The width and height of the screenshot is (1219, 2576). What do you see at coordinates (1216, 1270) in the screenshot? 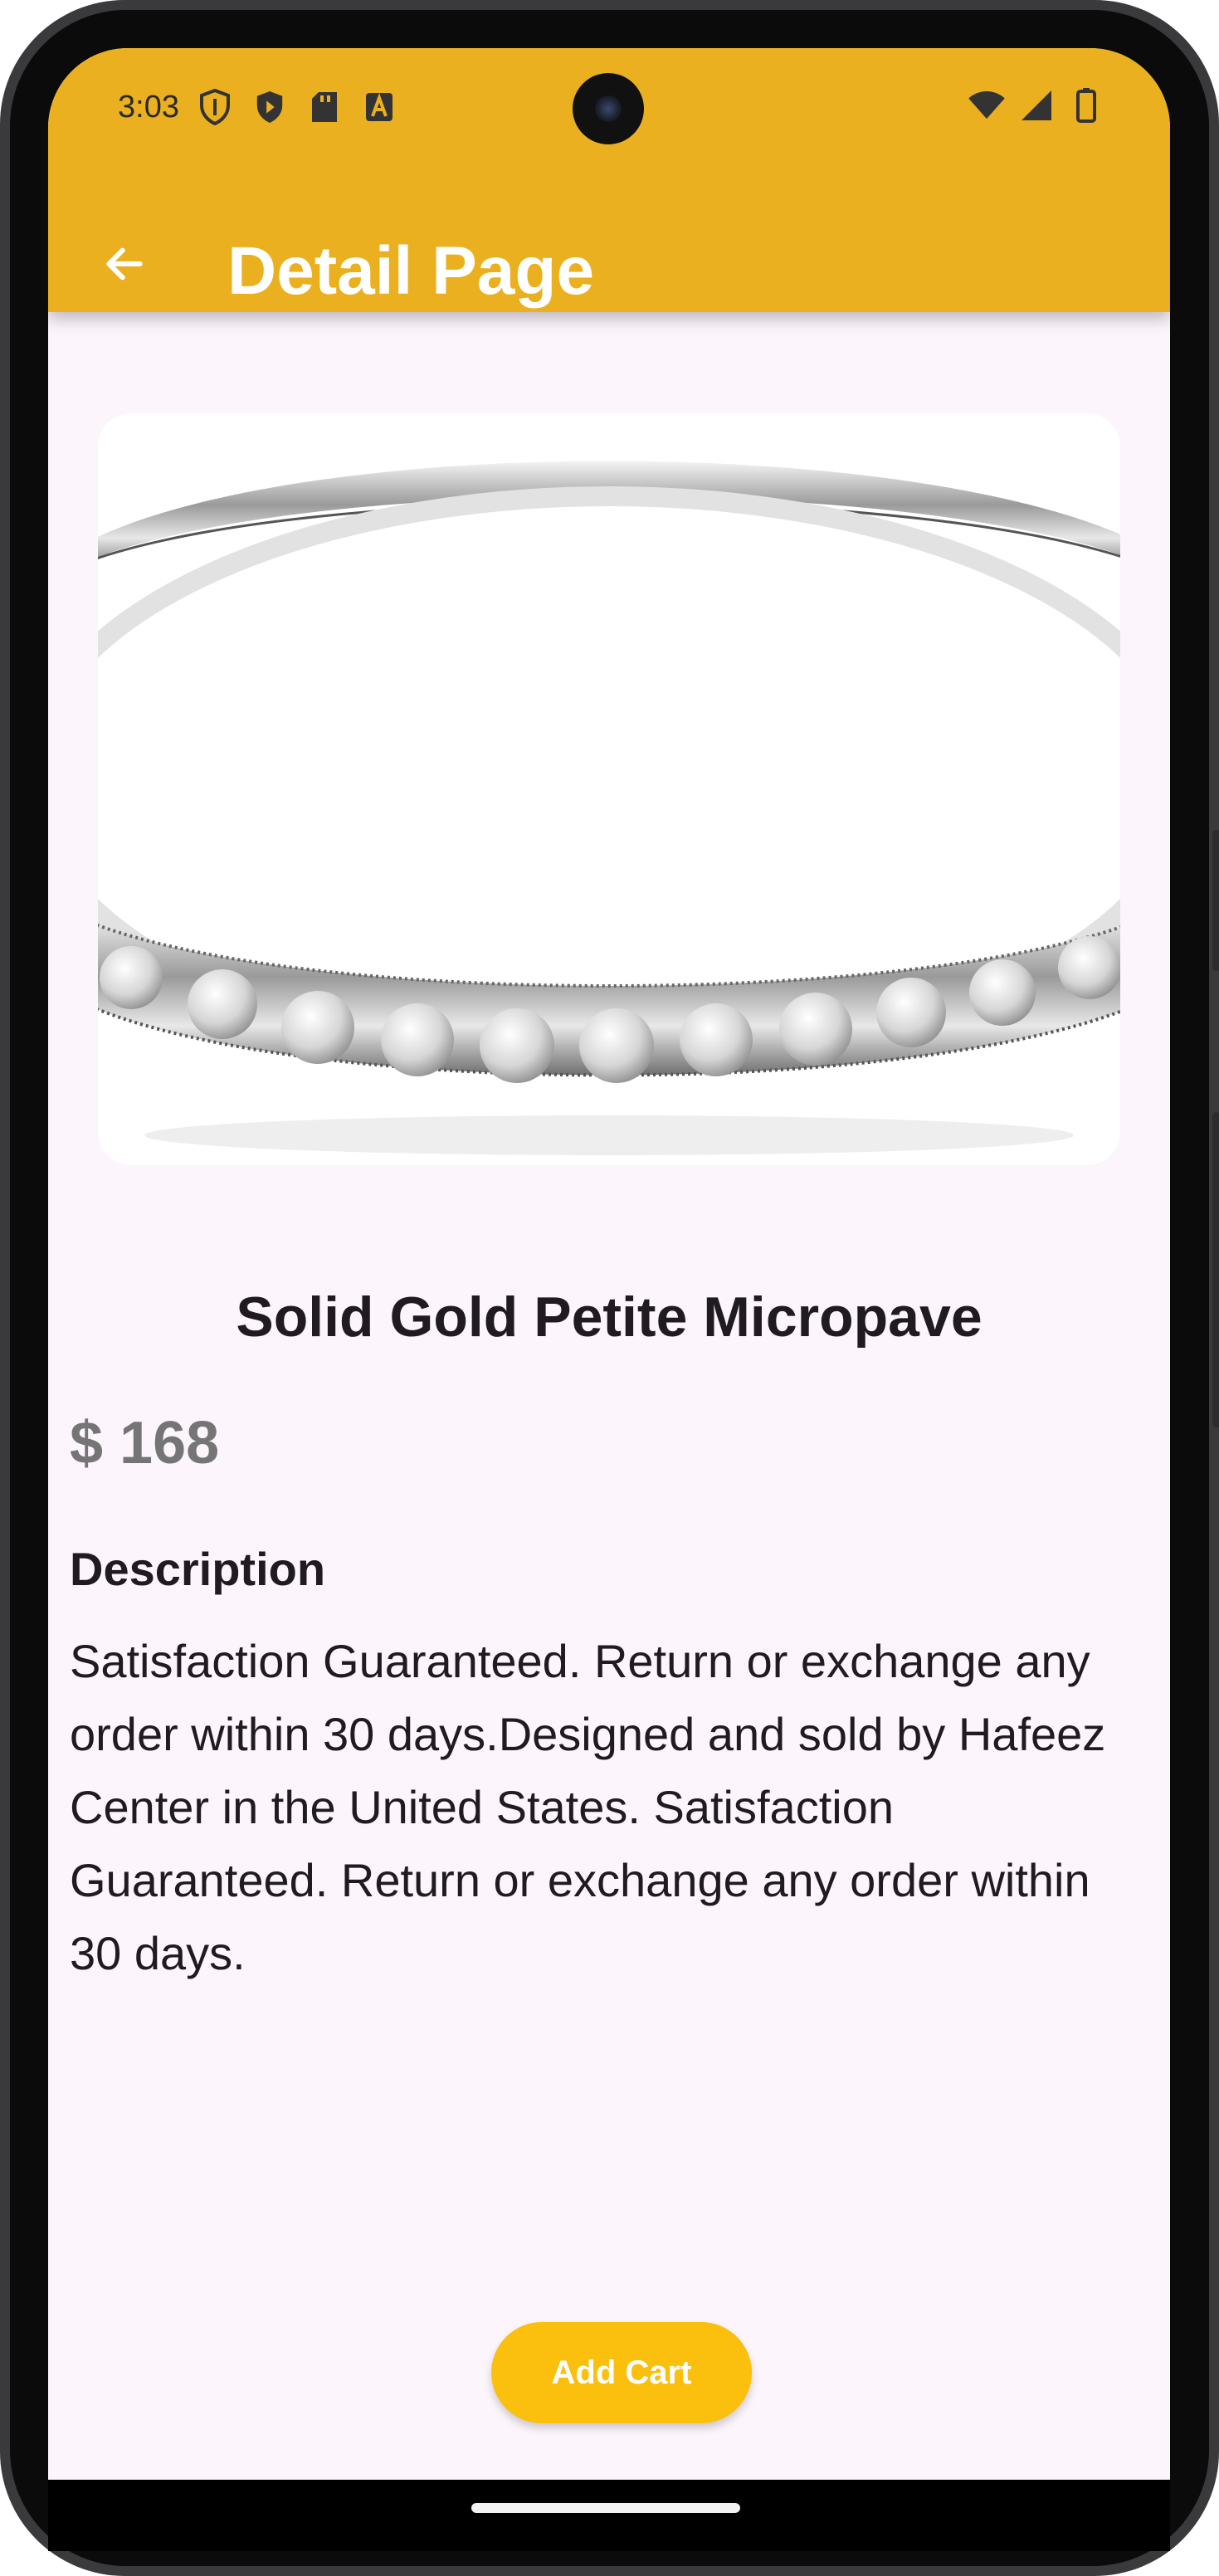
I see `volume-button` at bounding box center [1216, 1270].